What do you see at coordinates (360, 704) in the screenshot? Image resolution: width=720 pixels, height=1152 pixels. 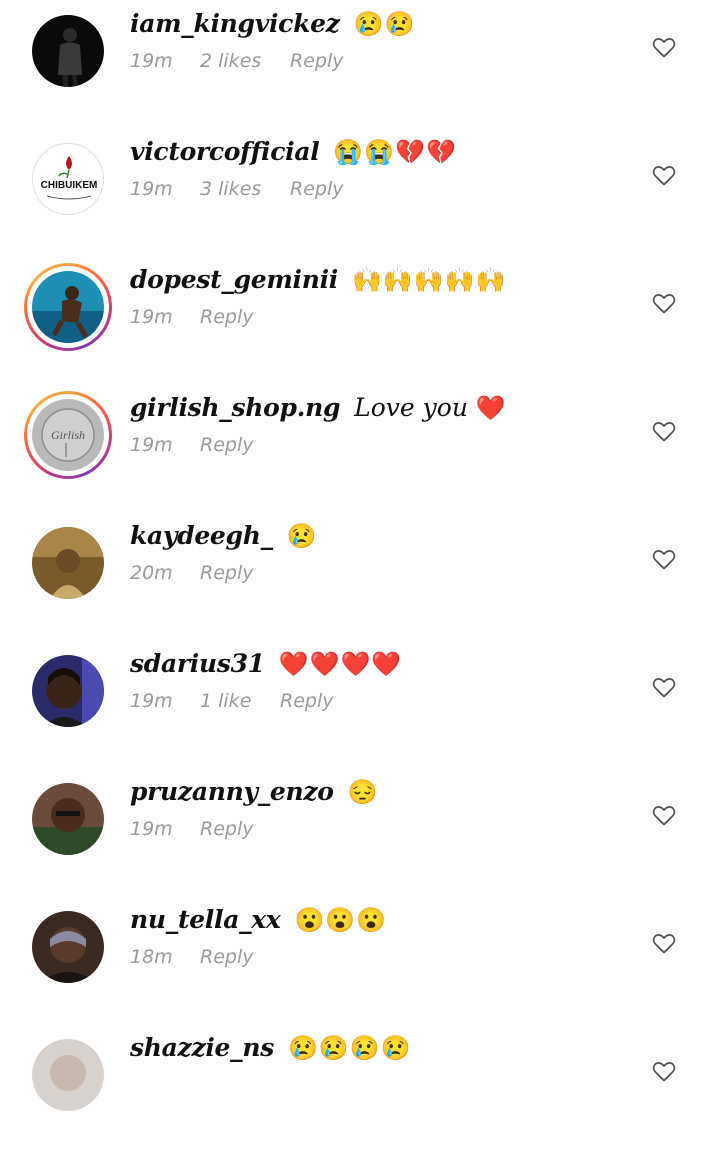 I see `comment-item: sdarius31 ❤️❤️❤️❤️ 19m 1 like Reply` at bounding box center [360, 704].